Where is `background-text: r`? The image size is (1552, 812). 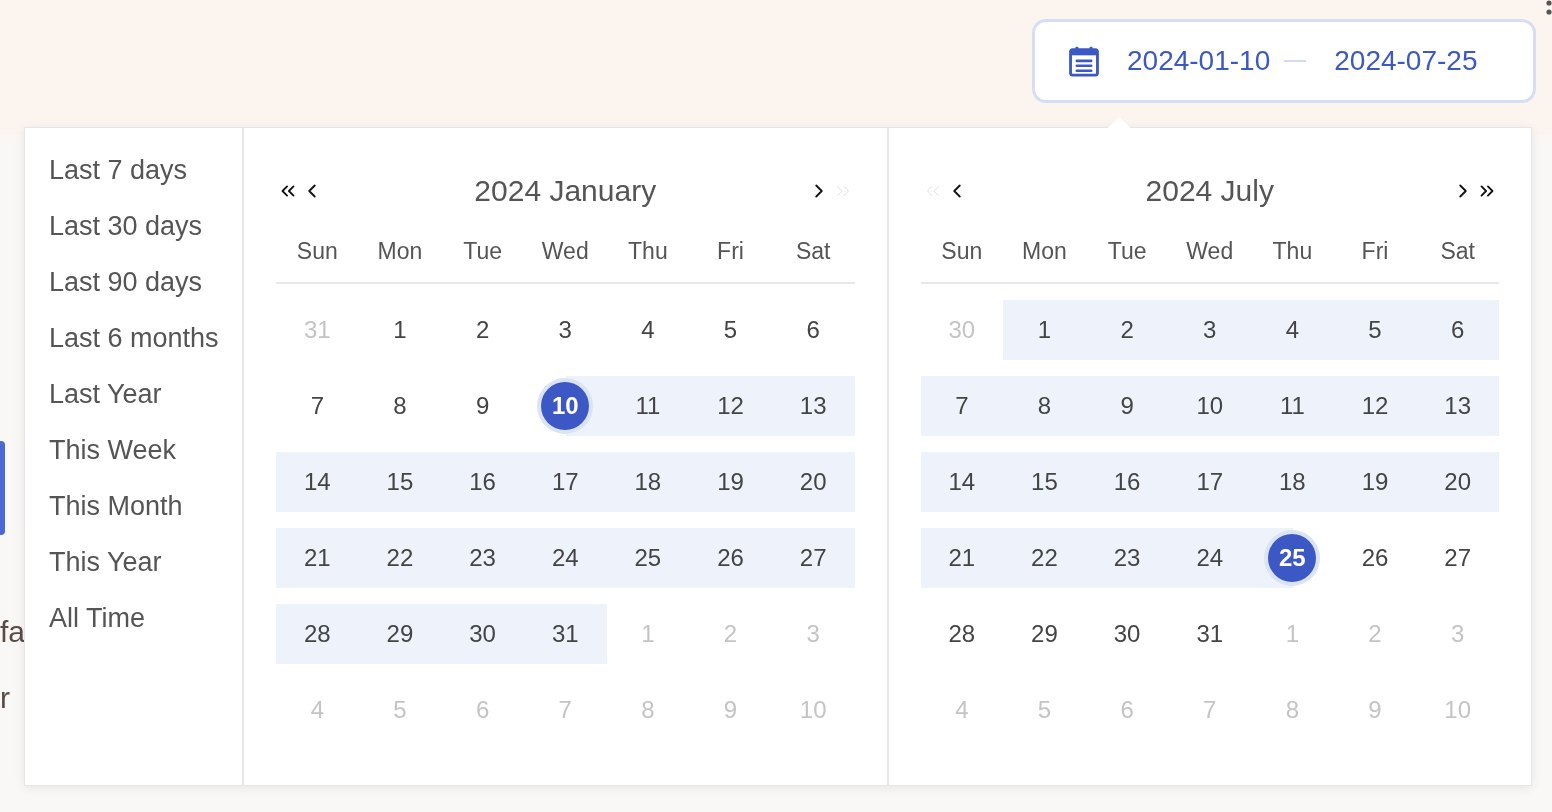
background-text: r is located at coordinates (5, 698).